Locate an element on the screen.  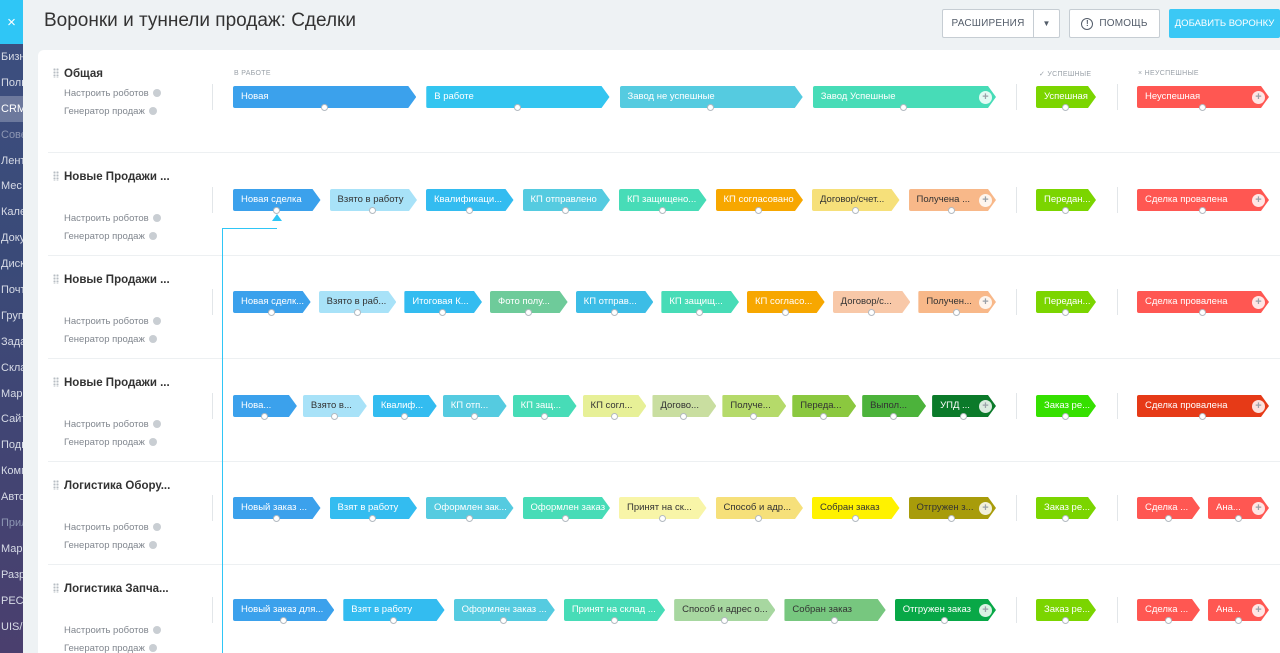
add-funnel-button: ДОБАВИТЬ ВОРОНКУ is located at coordinates (1224, 23).